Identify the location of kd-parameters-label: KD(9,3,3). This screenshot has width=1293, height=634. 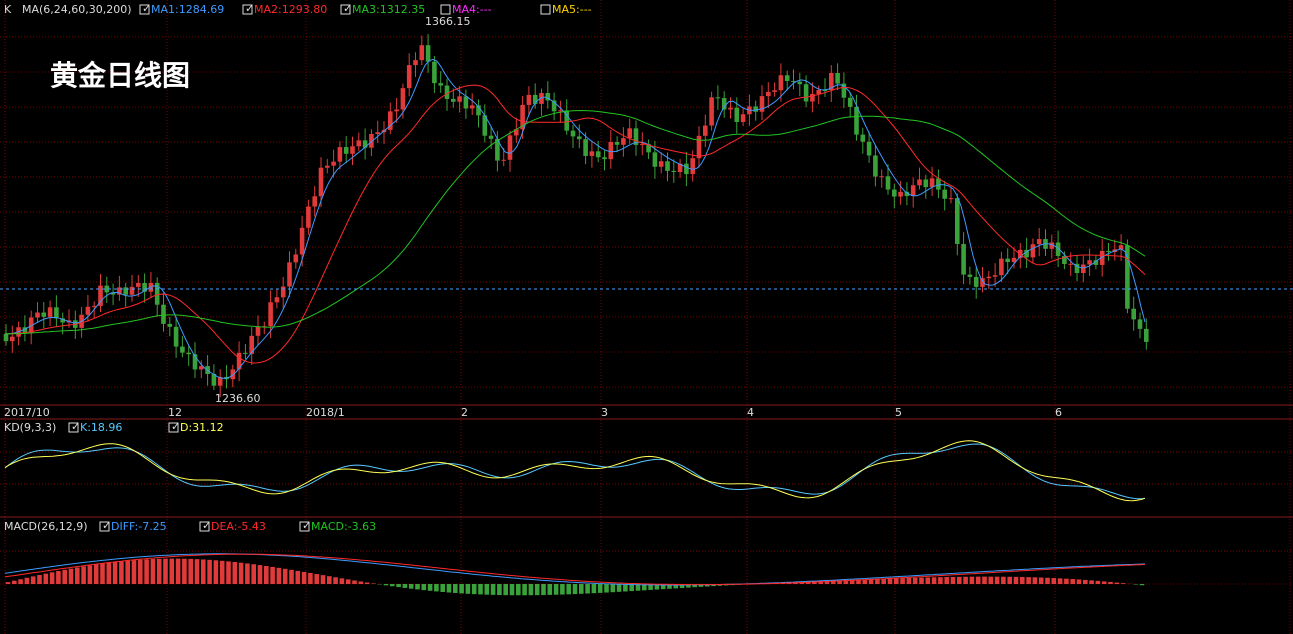
(30, 427).